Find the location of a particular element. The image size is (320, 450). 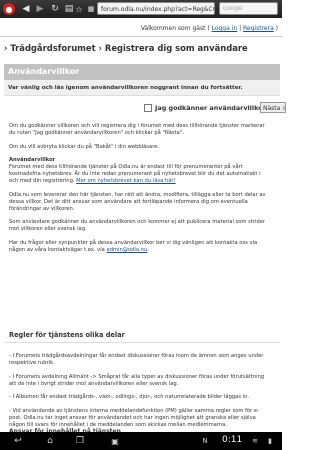

system-back-icon: ↩ is located at coordinates (18, 441).